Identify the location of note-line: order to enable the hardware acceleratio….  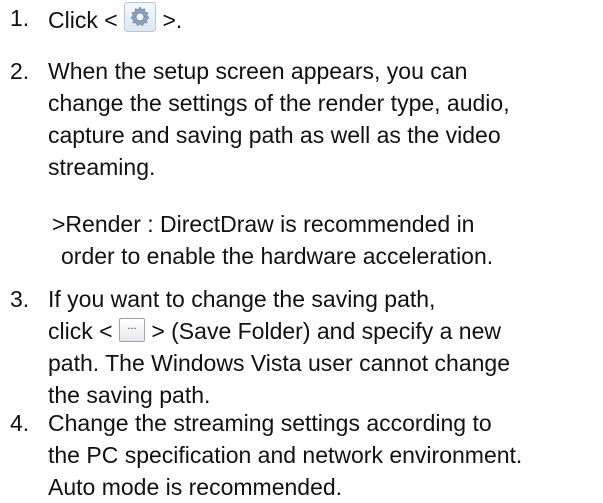
(277, 256).